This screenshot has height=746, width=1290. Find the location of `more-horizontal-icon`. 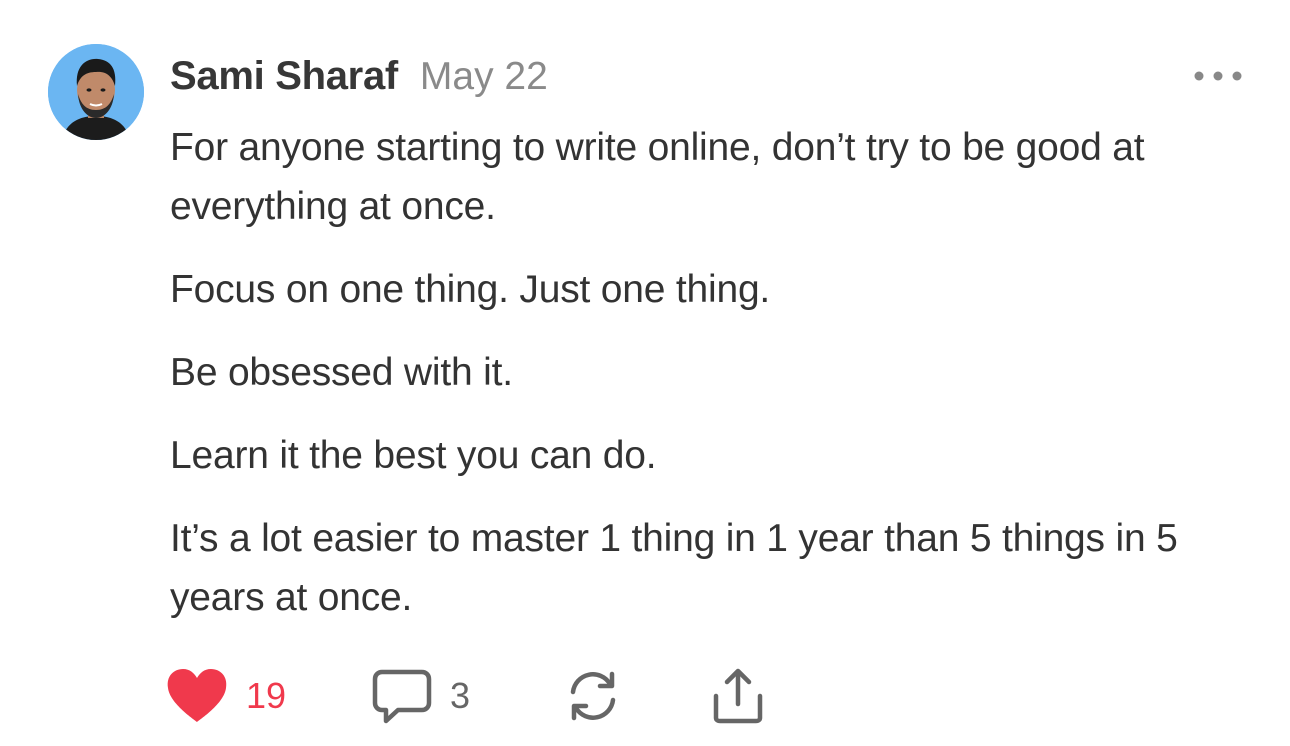

more-horizontal-icon is located at coordinates (1218, 76).